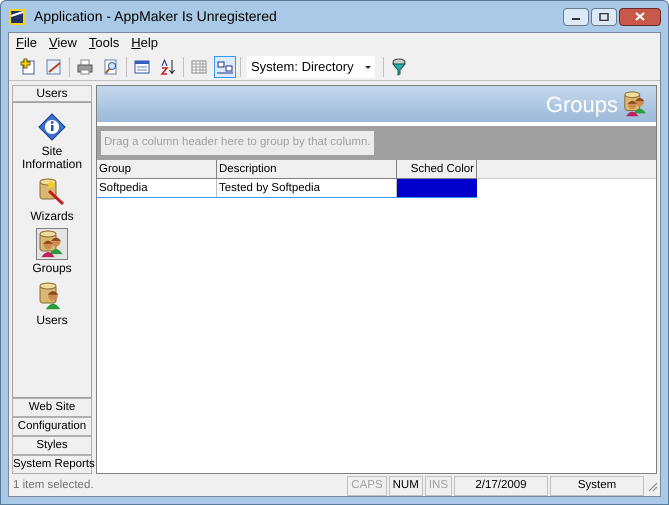  Describe the element at coordinates (52, 127) in the screenshot. I see `info-icon` at that location.